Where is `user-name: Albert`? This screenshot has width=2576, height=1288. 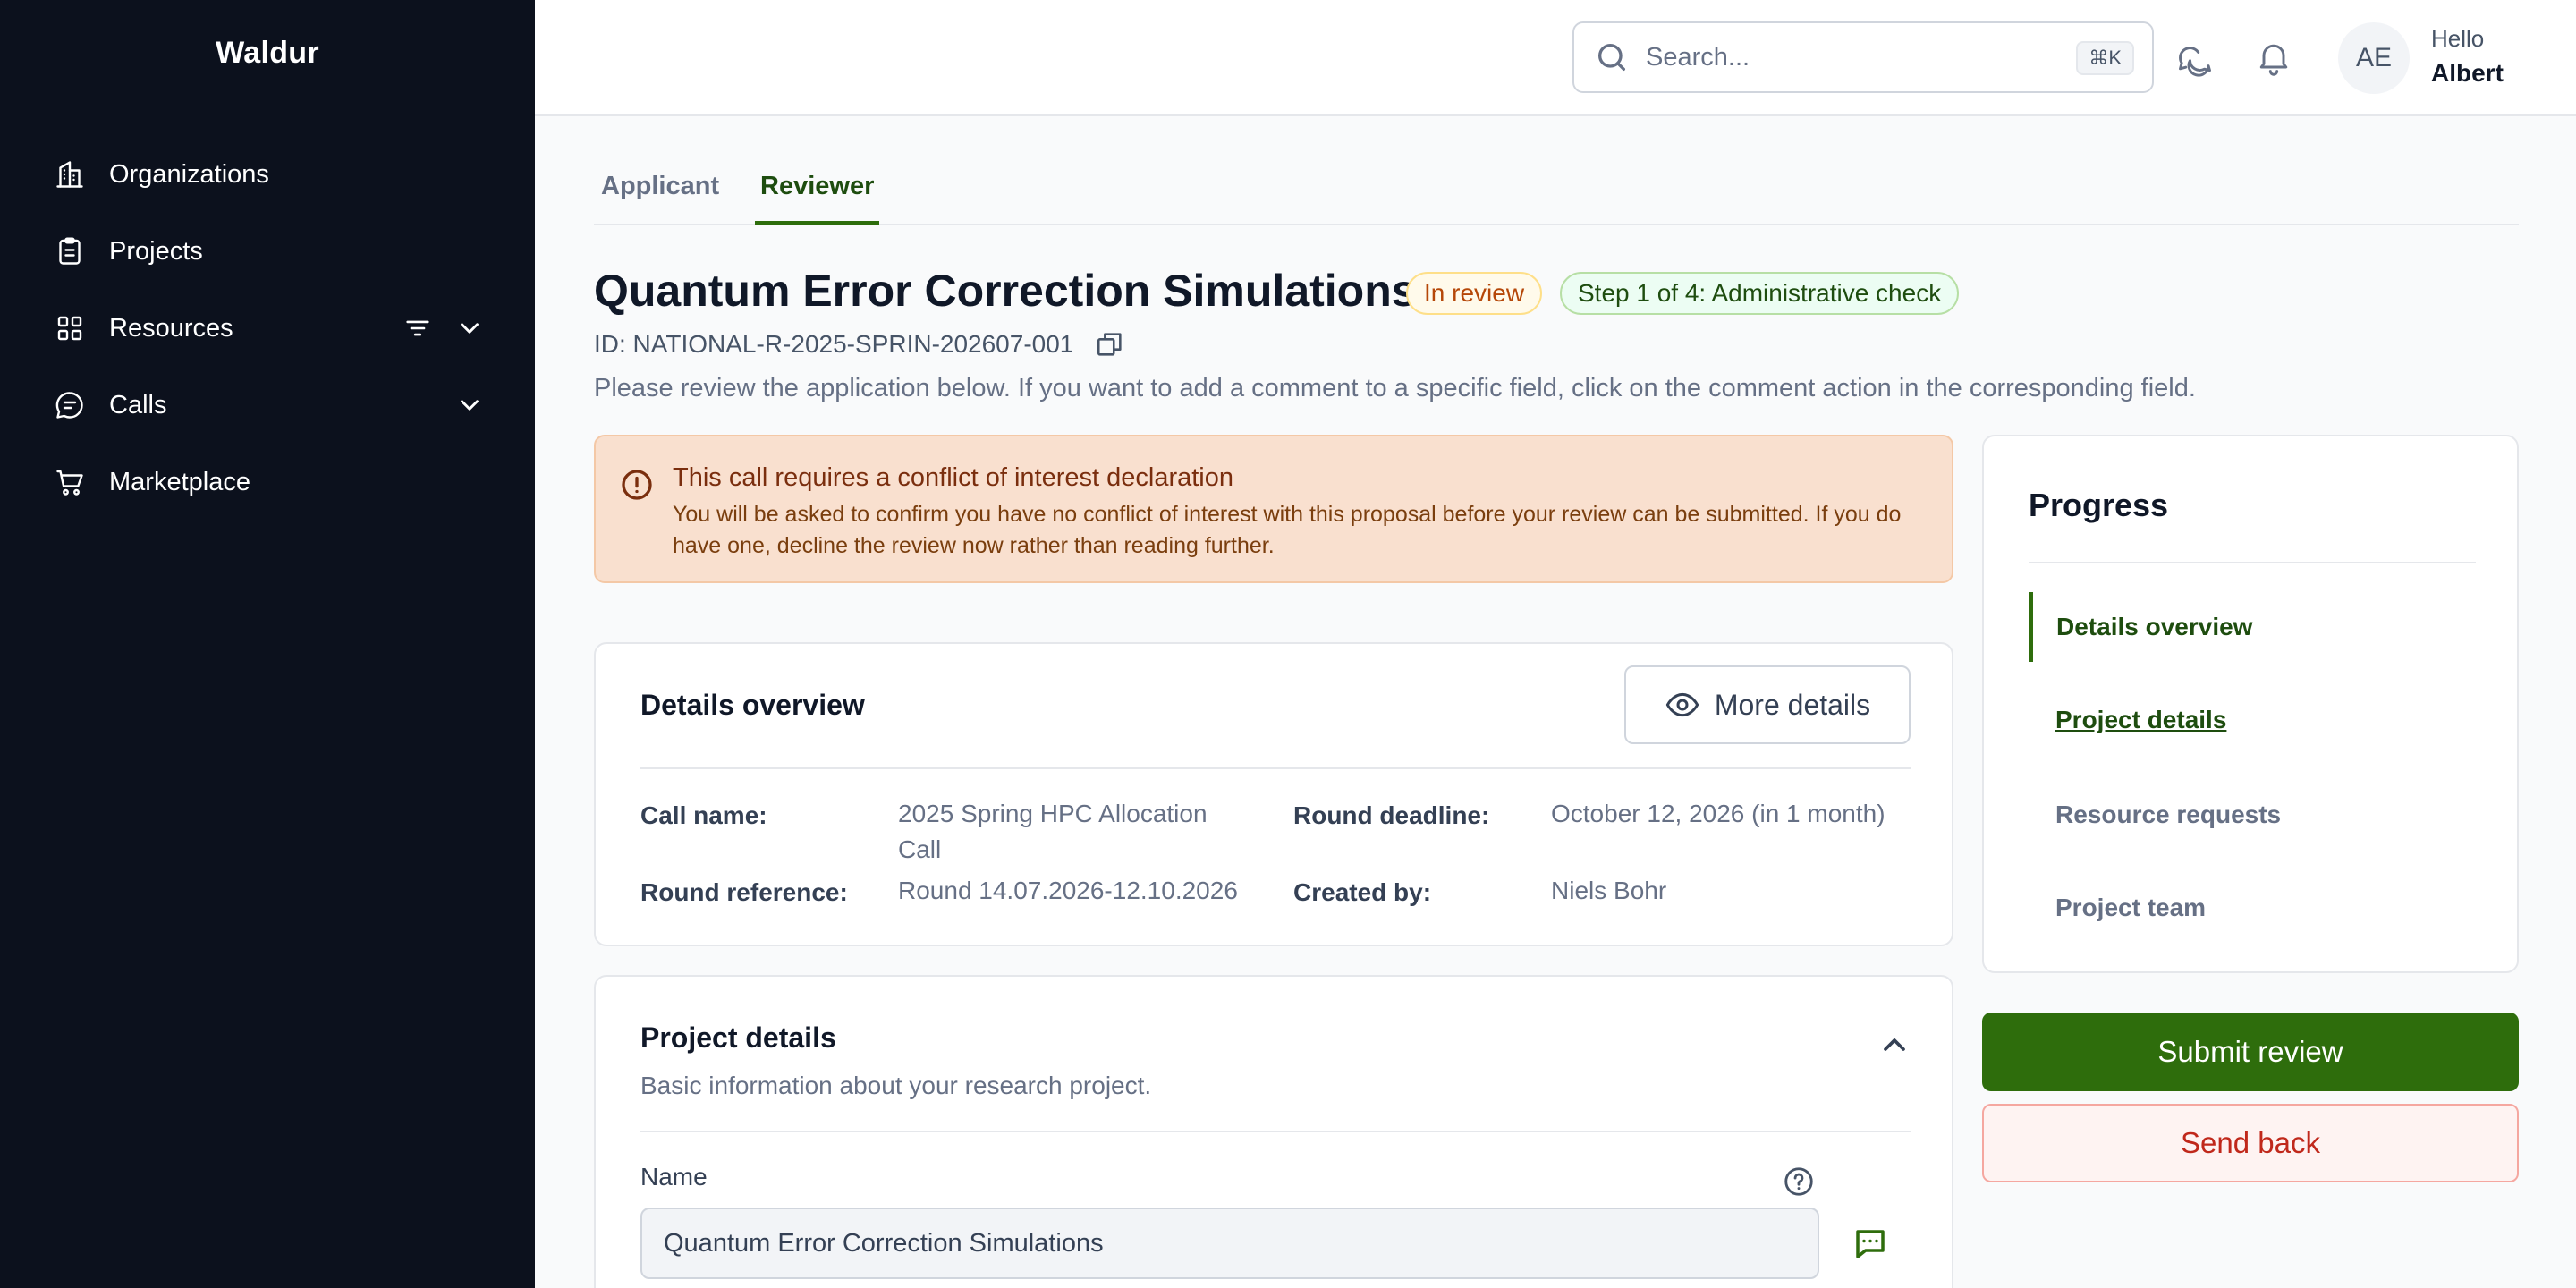 user-name: Albert is located at coordinates (2467, 73).